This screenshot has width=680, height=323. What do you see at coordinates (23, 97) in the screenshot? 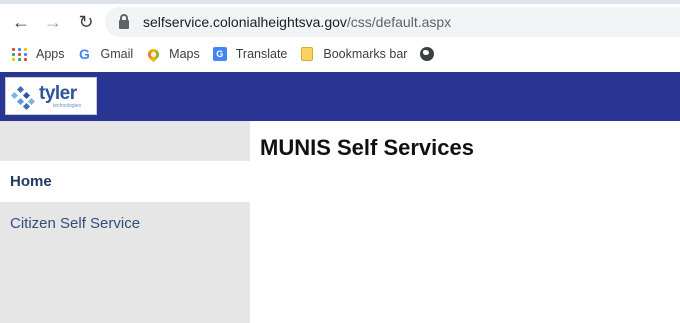
I see `tyler-mark-icon` at bounding box center [23, 97].